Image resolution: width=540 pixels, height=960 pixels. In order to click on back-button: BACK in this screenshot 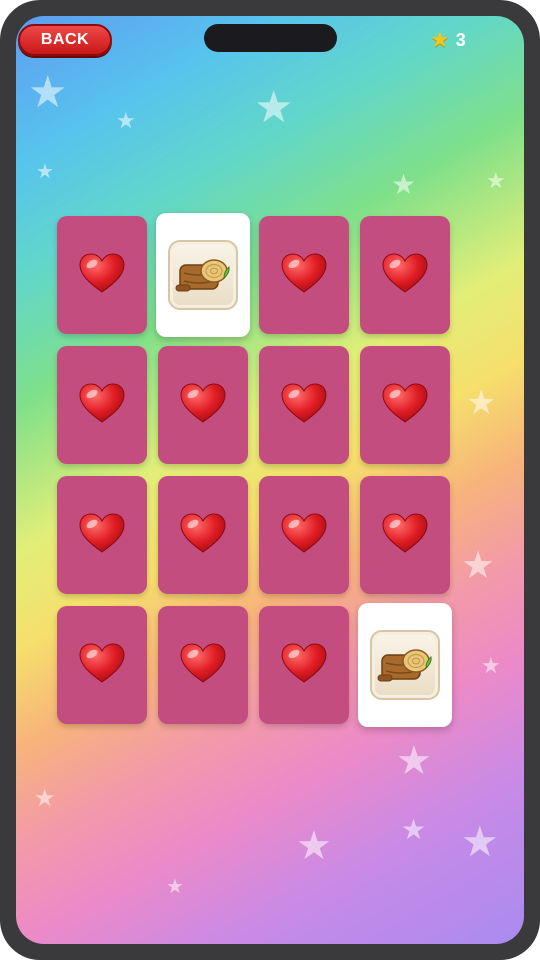, I will do `click(65, 40)`.